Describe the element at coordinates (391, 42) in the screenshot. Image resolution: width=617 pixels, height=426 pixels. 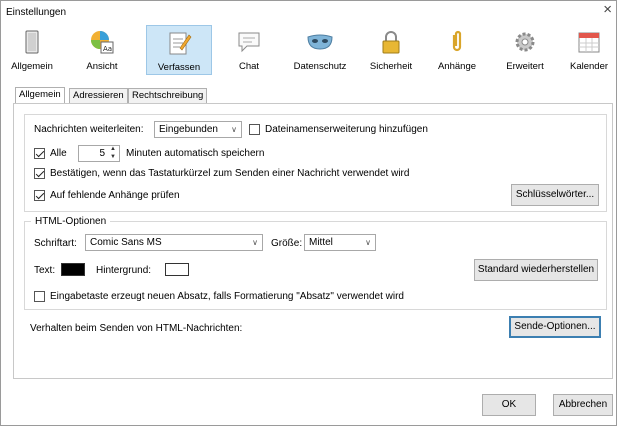
I see `padlock-icon` at that location.